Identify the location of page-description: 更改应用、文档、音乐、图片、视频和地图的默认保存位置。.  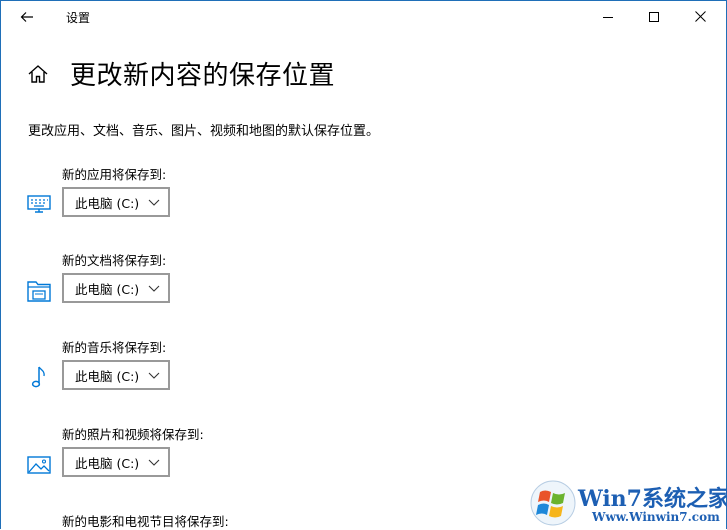
(204, 131).